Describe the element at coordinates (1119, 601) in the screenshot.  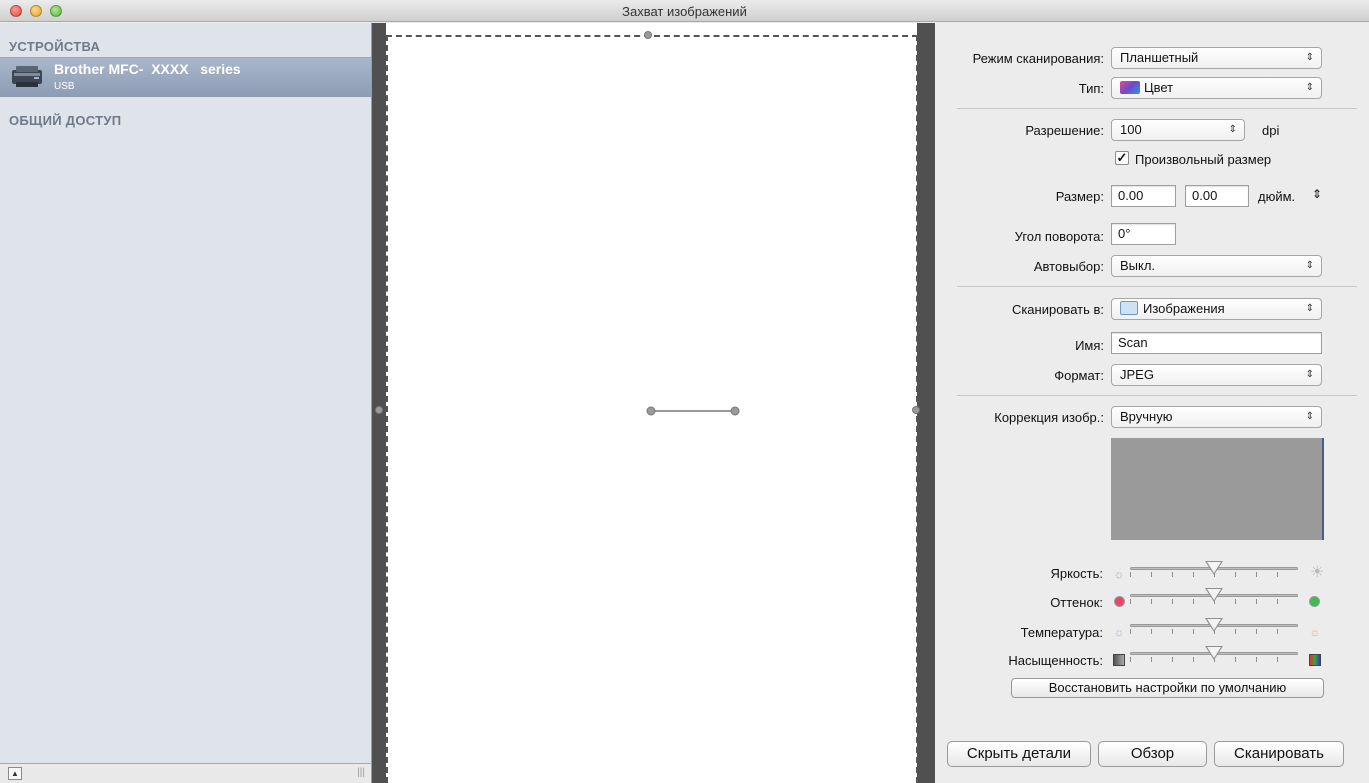
I see `tint-magenta-icon` at that location.